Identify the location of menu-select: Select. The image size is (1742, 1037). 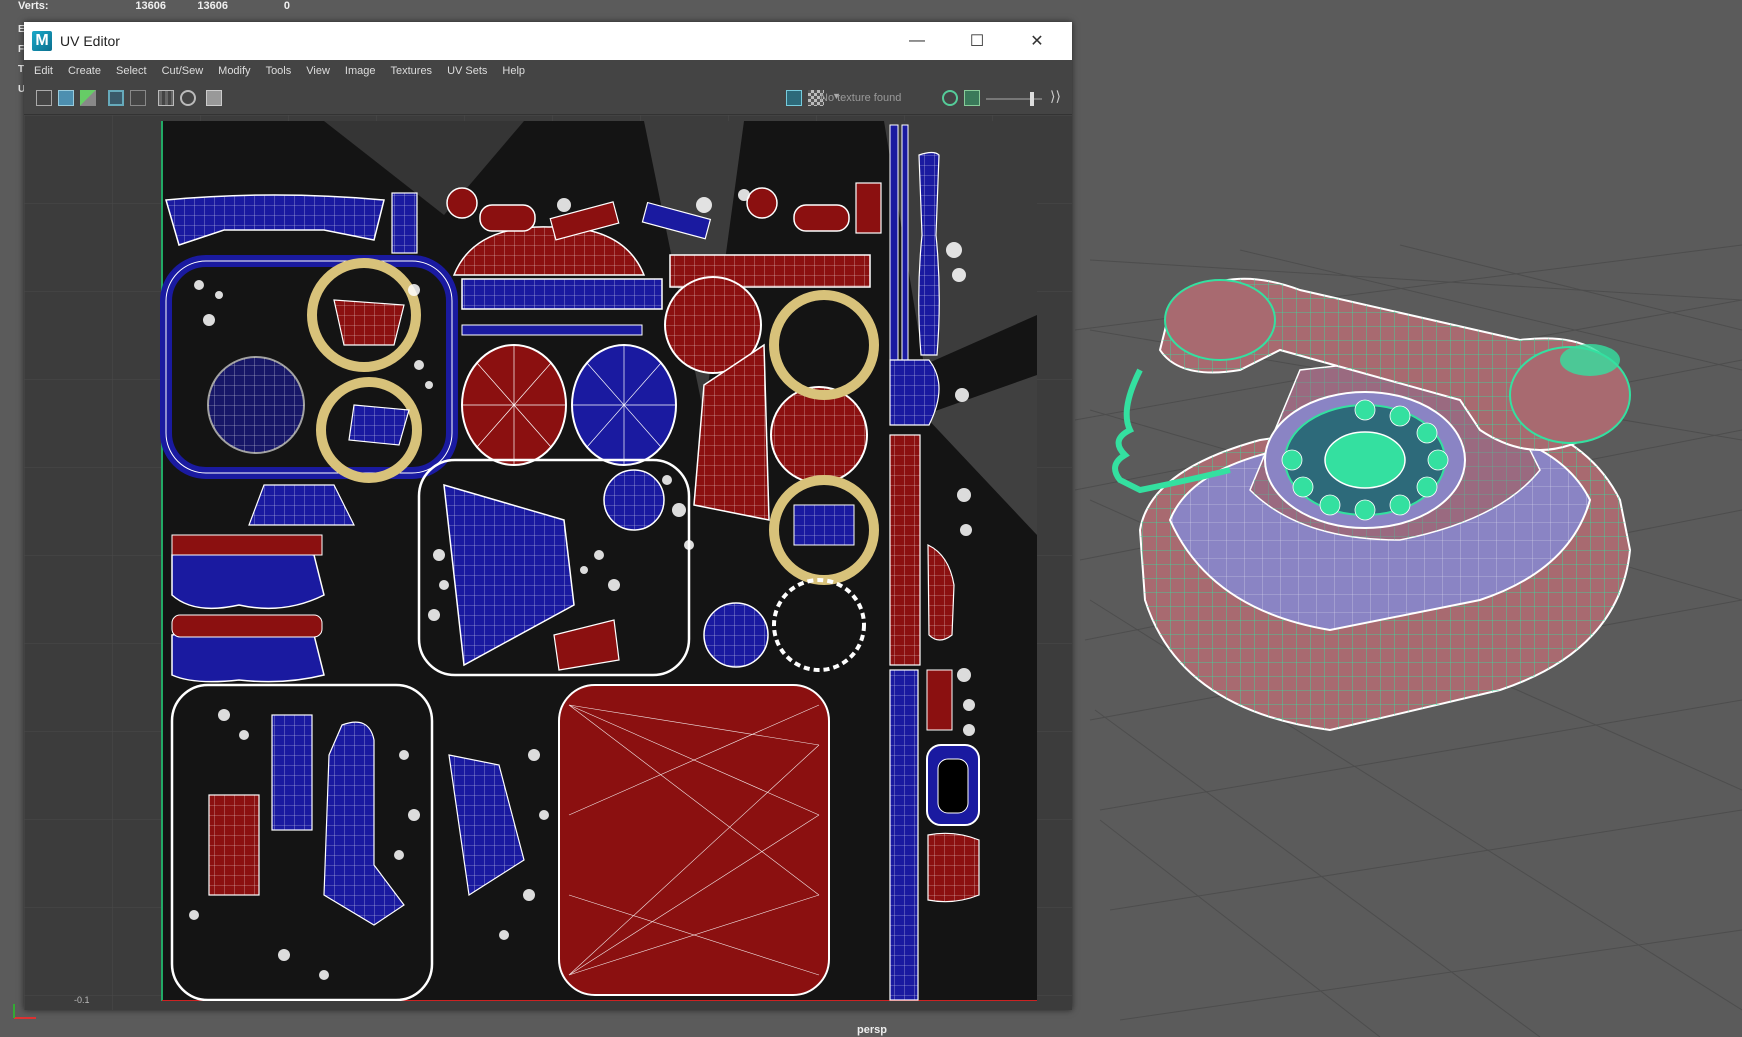
(131, 71).